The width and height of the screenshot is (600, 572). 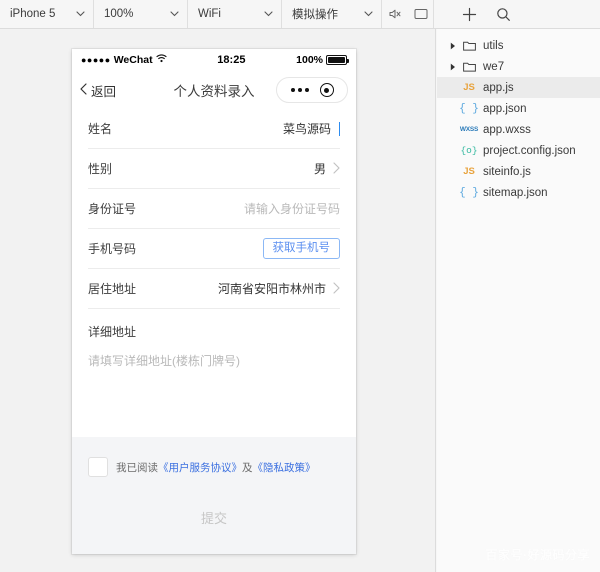 I want to click on id-number-input: 请输入身份证号码, so click(x=292, y=208).